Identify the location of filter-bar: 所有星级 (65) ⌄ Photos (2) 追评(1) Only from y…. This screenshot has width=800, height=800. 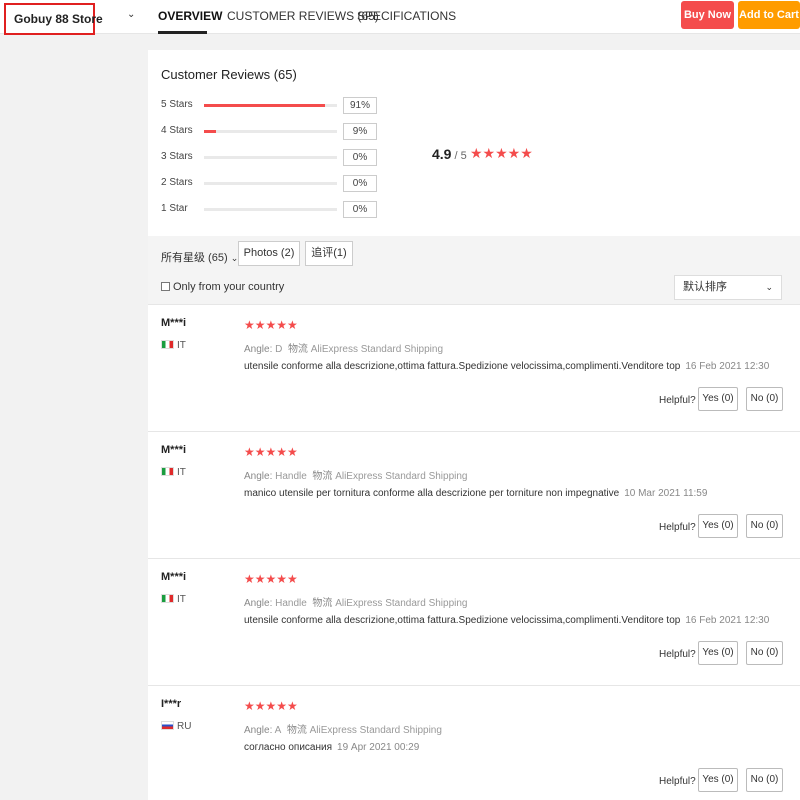
(474, 270).